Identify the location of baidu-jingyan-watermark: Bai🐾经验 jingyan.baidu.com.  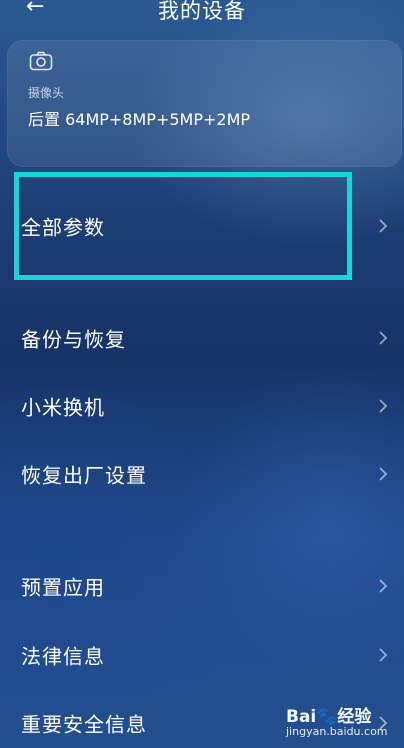
(344, 722).